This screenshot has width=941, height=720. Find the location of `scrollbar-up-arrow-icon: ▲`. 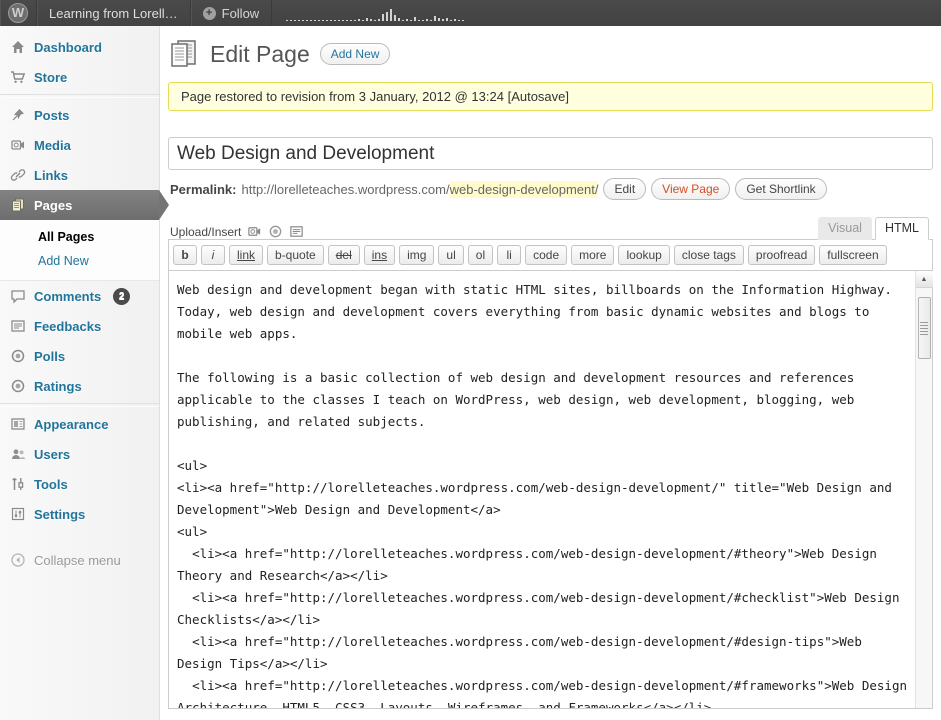

scrollbar-up-arrow-icon: ▲ is located at coordinates (924, 279).